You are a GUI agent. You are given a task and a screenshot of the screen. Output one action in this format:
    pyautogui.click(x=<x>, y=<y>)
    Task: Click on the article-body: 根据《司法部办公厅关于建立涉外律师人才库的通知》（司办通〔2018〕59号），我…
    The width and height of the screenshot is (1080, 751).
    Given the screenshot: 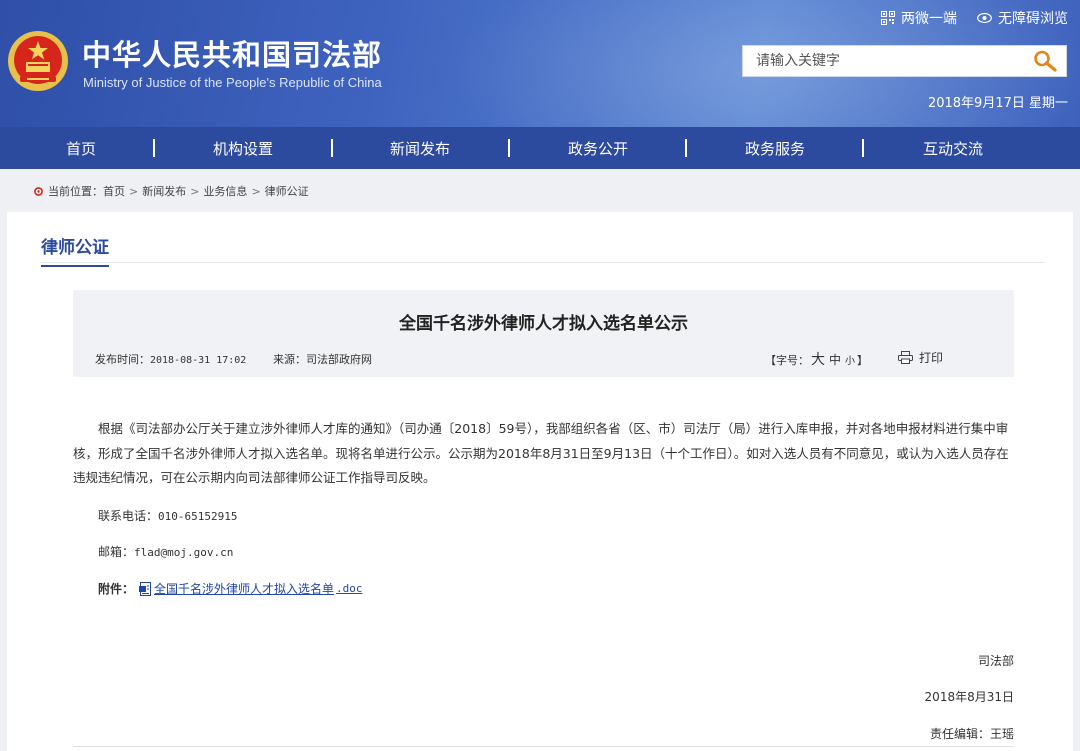 What is the action you would take?
    pyautogui.click(x=541, y=453)
    